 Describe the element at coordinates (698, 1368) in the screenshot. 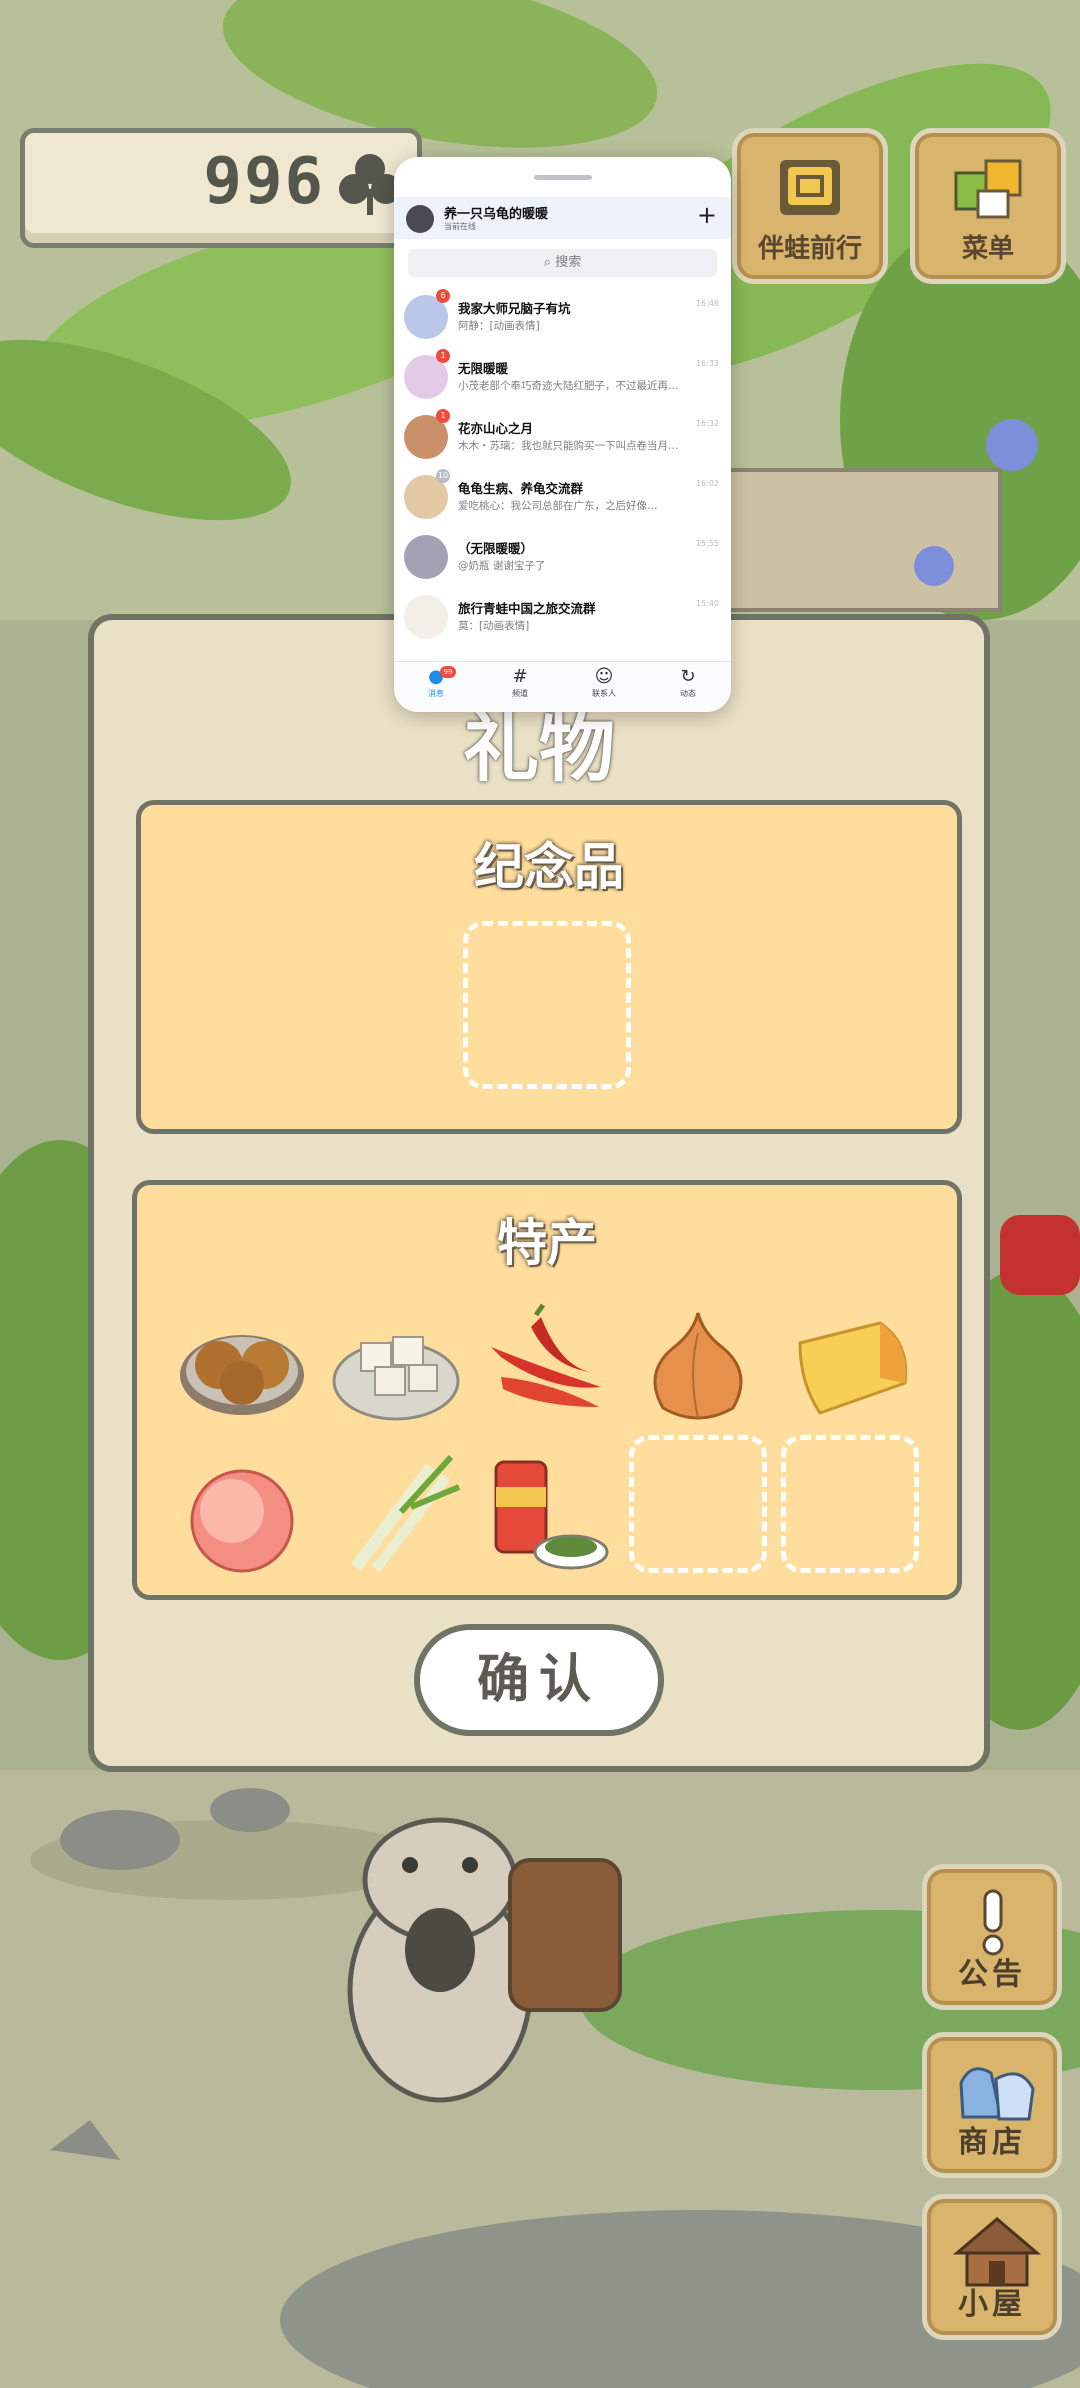

I see `onion-icon` at that location.